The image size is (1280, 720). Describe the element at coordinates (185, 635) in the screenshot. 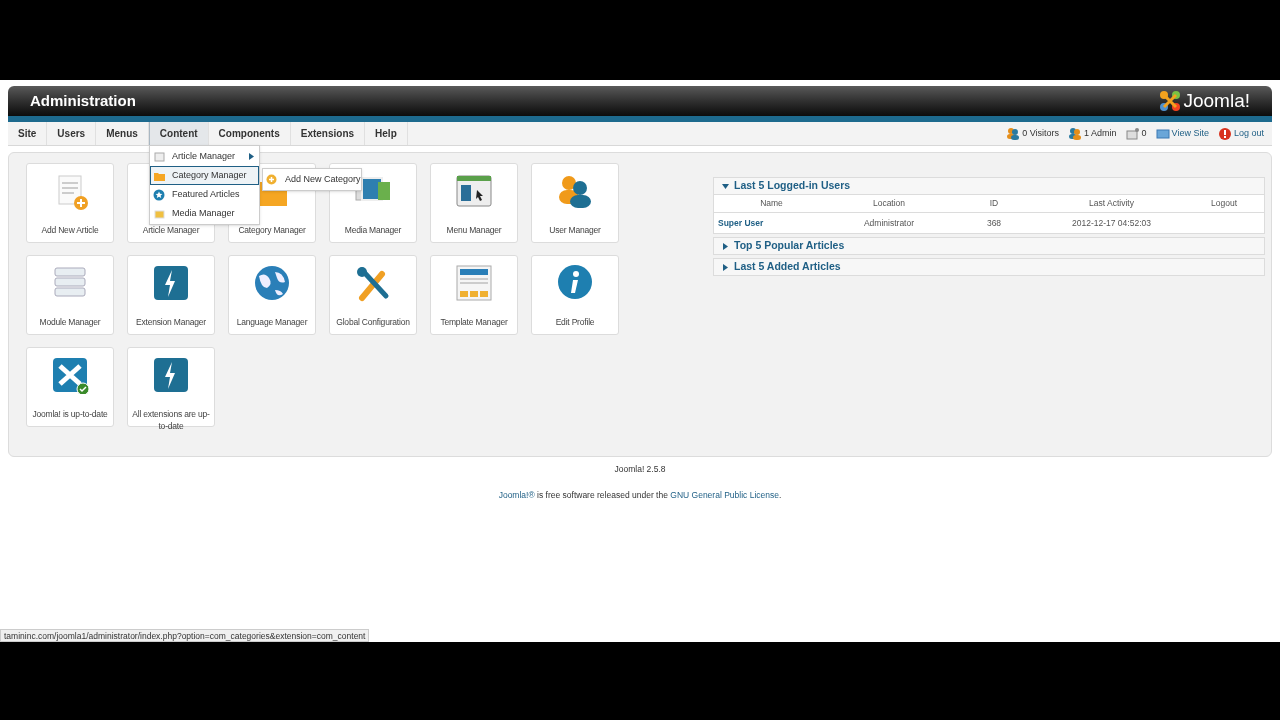

I see `status-bar-url: tamininc.com/joomla1/administrator/index.php?option=com_categories&extension=com_content` at that location.